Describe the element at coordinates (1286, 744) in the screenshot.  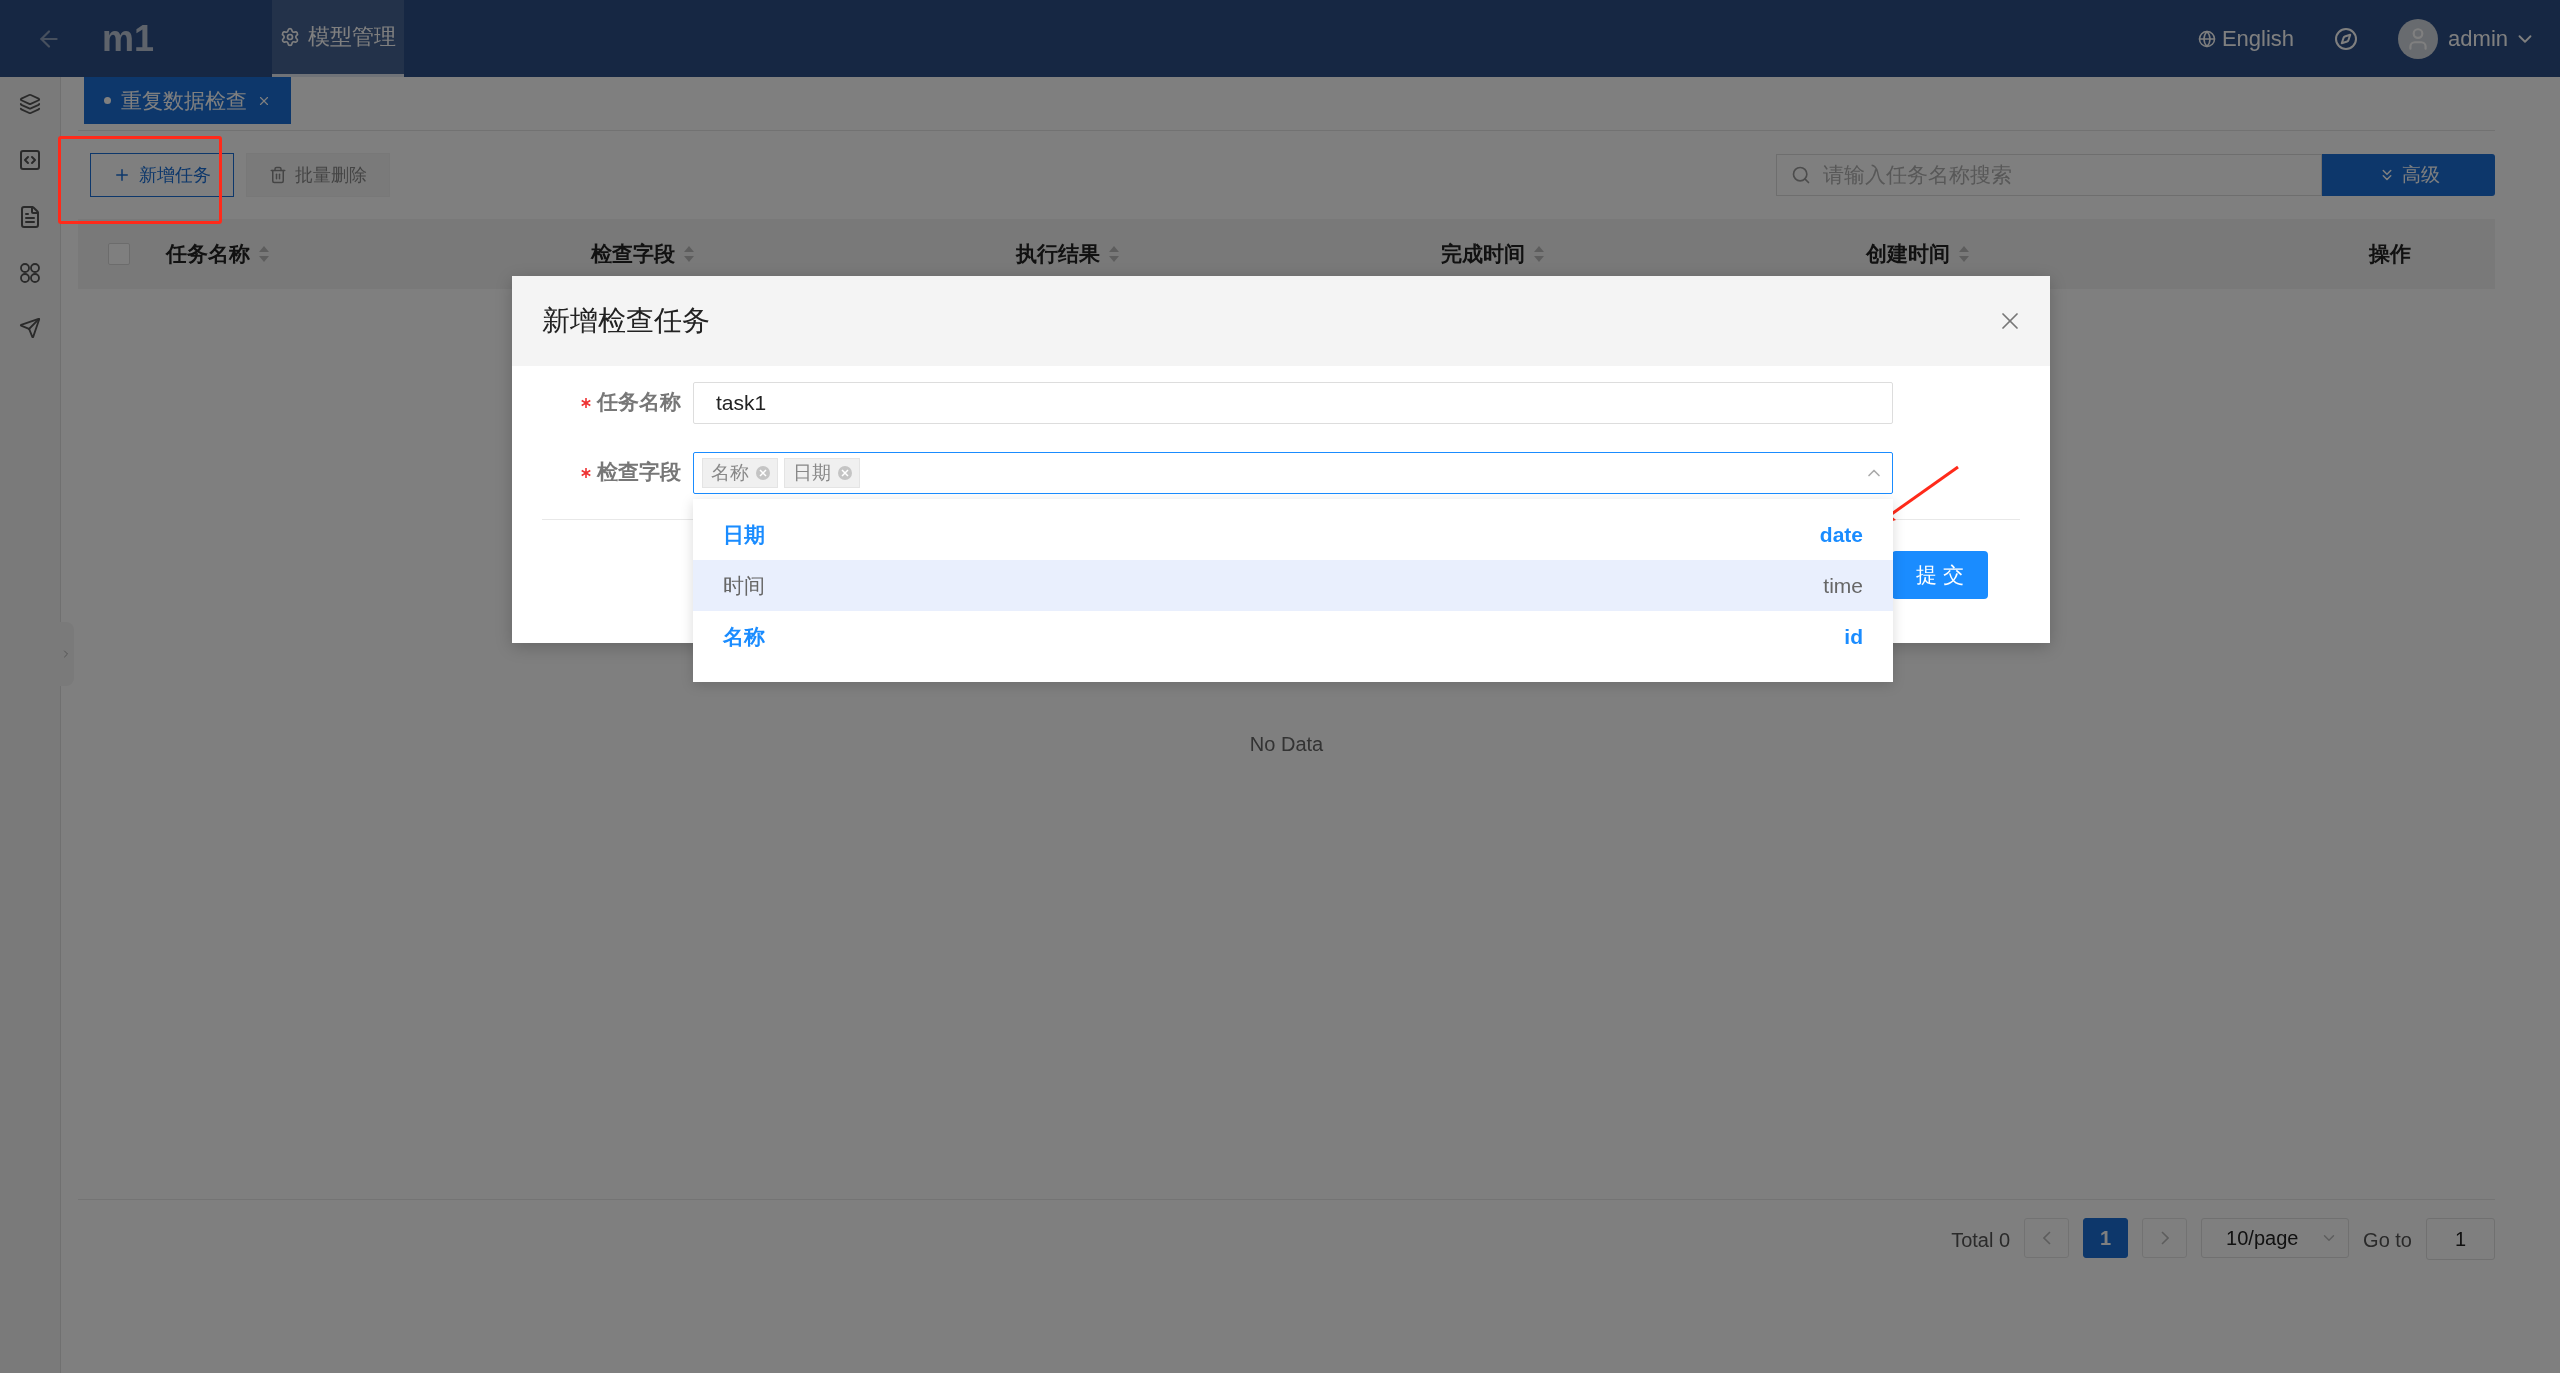
I see `empty-message: No Data` at that location.